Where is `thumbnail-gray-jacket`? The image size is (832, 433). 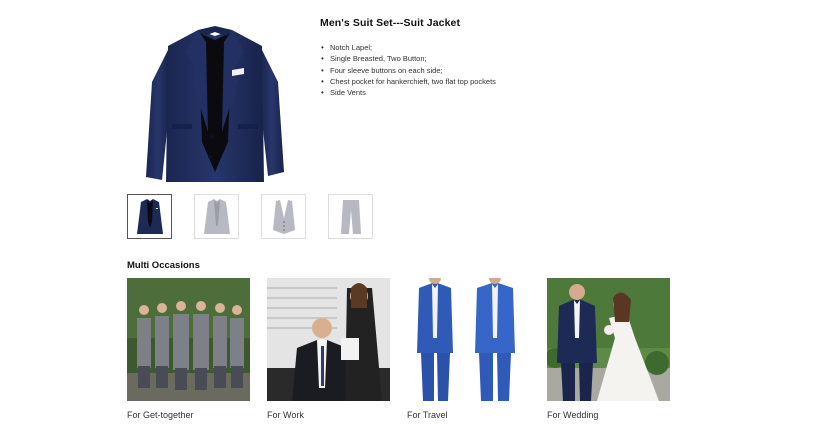
thumbnail-gray-jacket is located at coordinates (216, 216).